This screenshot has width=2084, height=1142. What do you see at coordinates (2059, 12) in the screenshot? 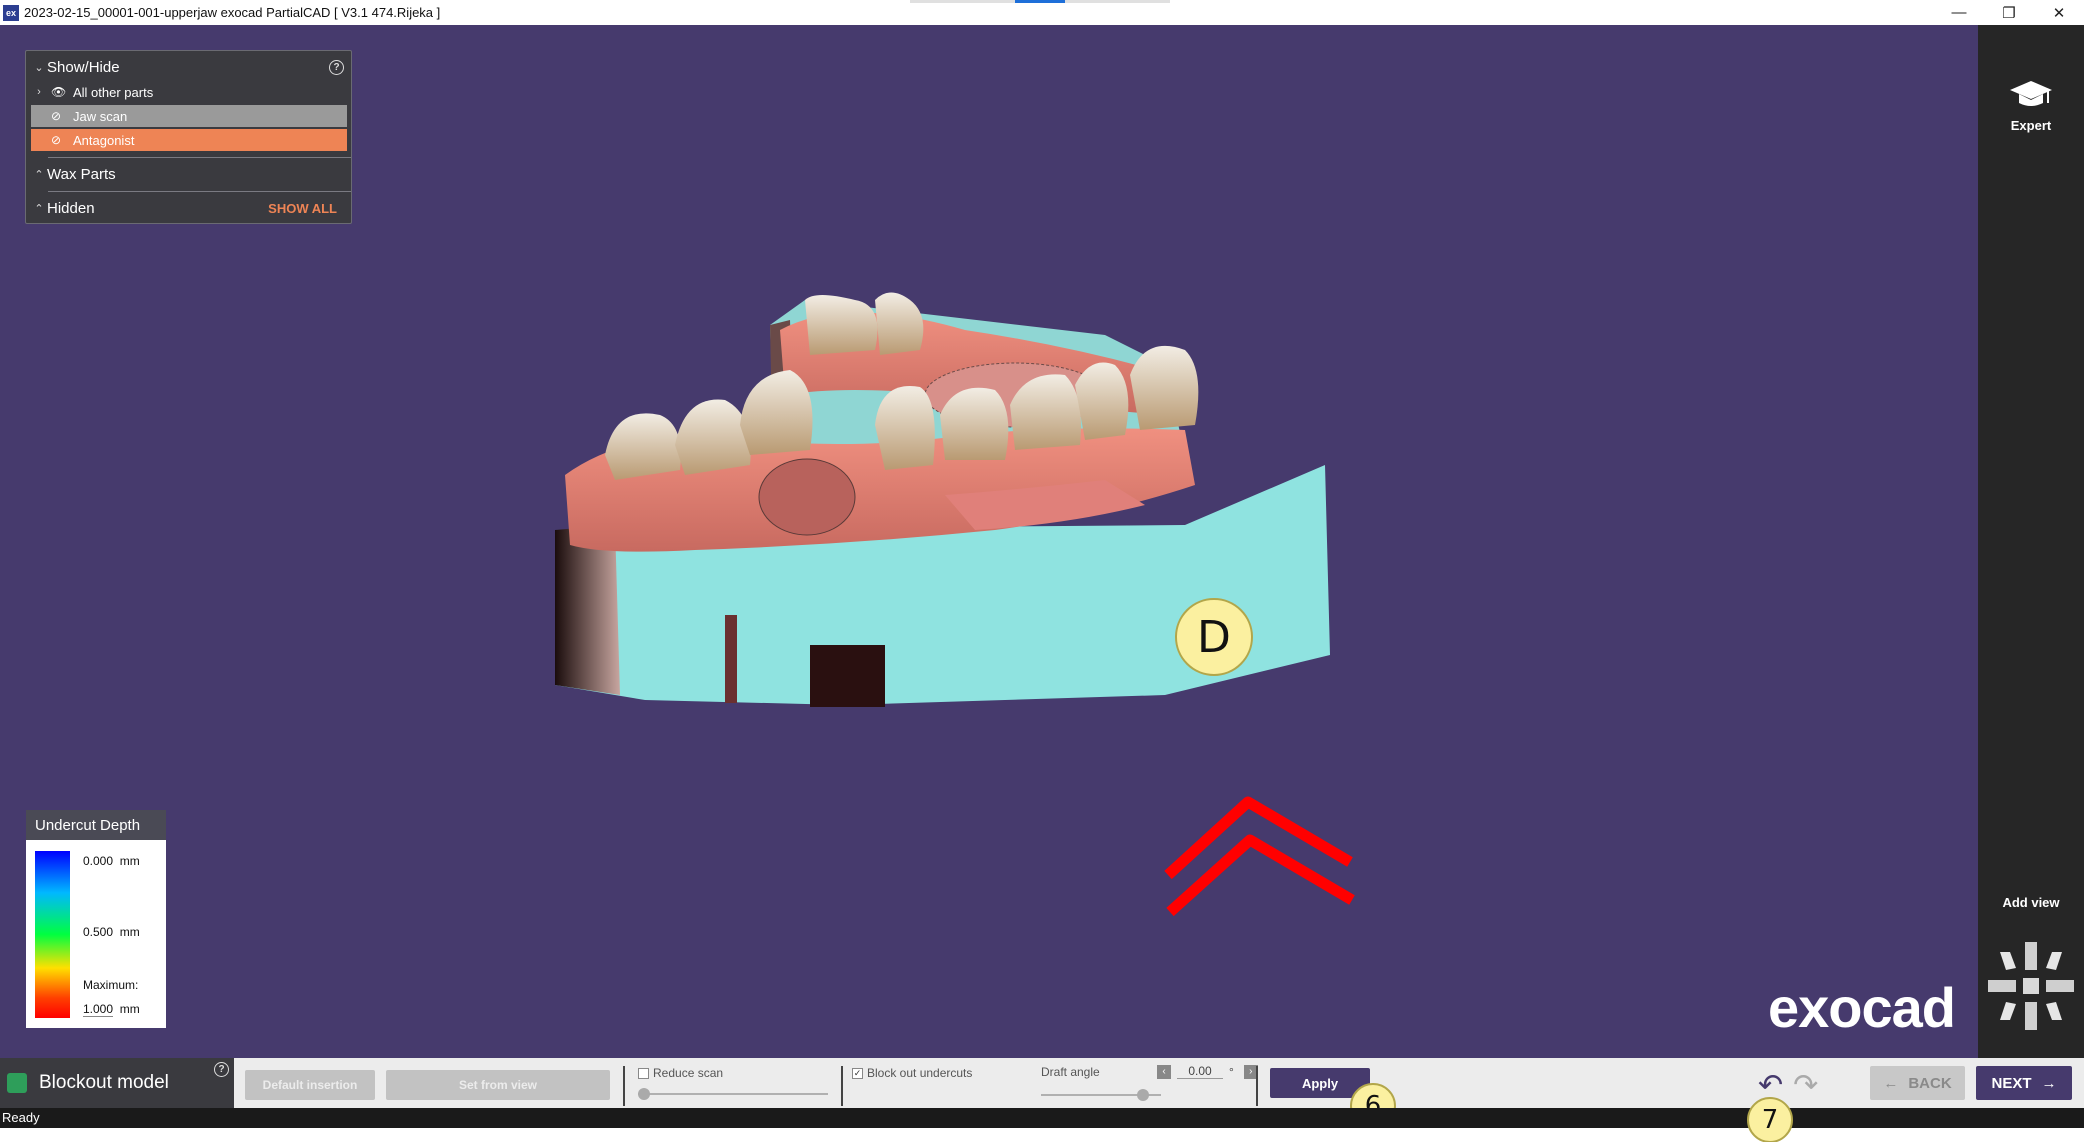
I see `close-button: ✕` at bounding box center [2059, 12].